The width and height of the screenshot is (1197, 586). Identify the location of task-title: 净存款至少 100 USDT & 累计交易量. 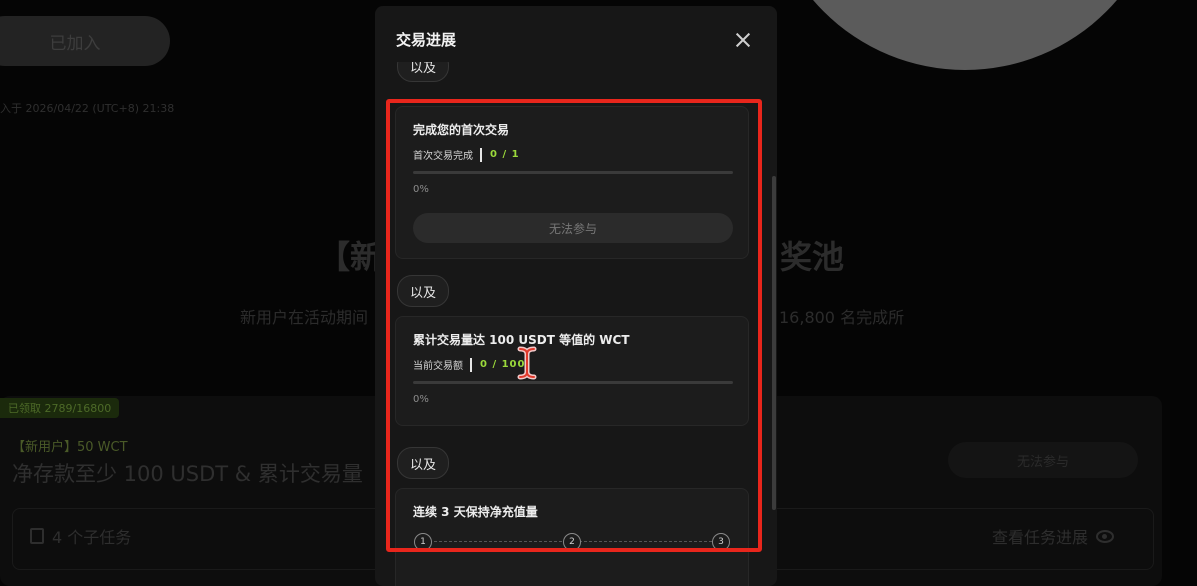
(187, 474).